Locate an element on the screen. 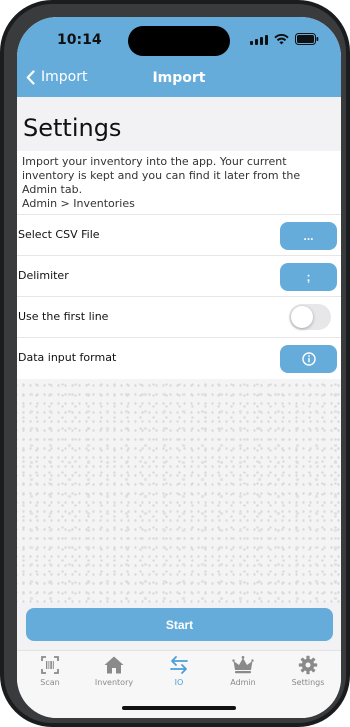 This screenshot has height=727, width=350. tab-label: Inventory is located at coordinates (114, 682).